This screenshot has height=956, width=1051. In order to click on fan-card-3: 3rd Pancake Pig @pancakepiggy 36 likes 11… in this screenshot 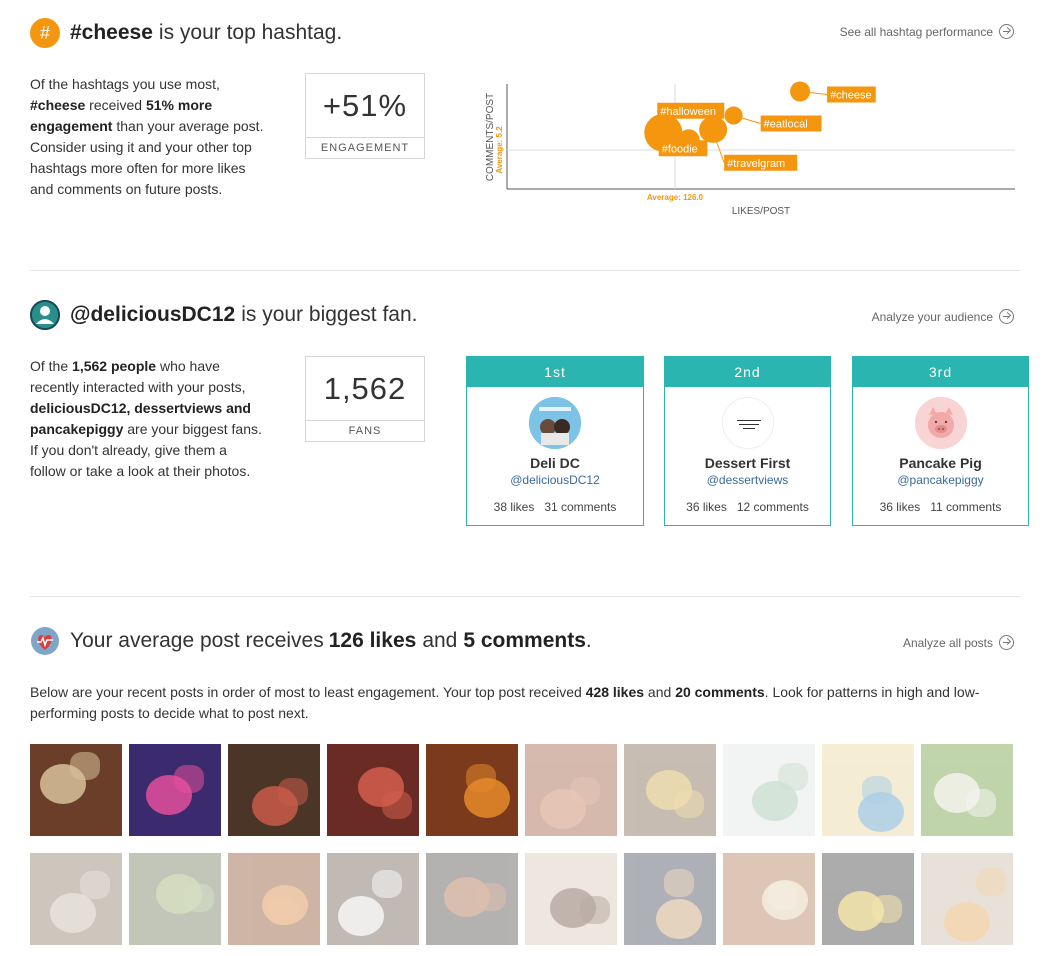, I will do `click(940, 441)`.